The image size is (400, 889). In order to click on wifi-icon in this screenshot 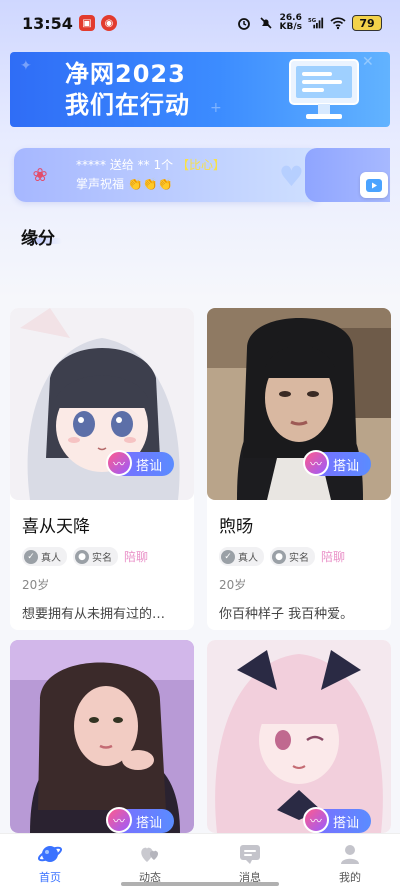, I will do `click(338, 23)`.